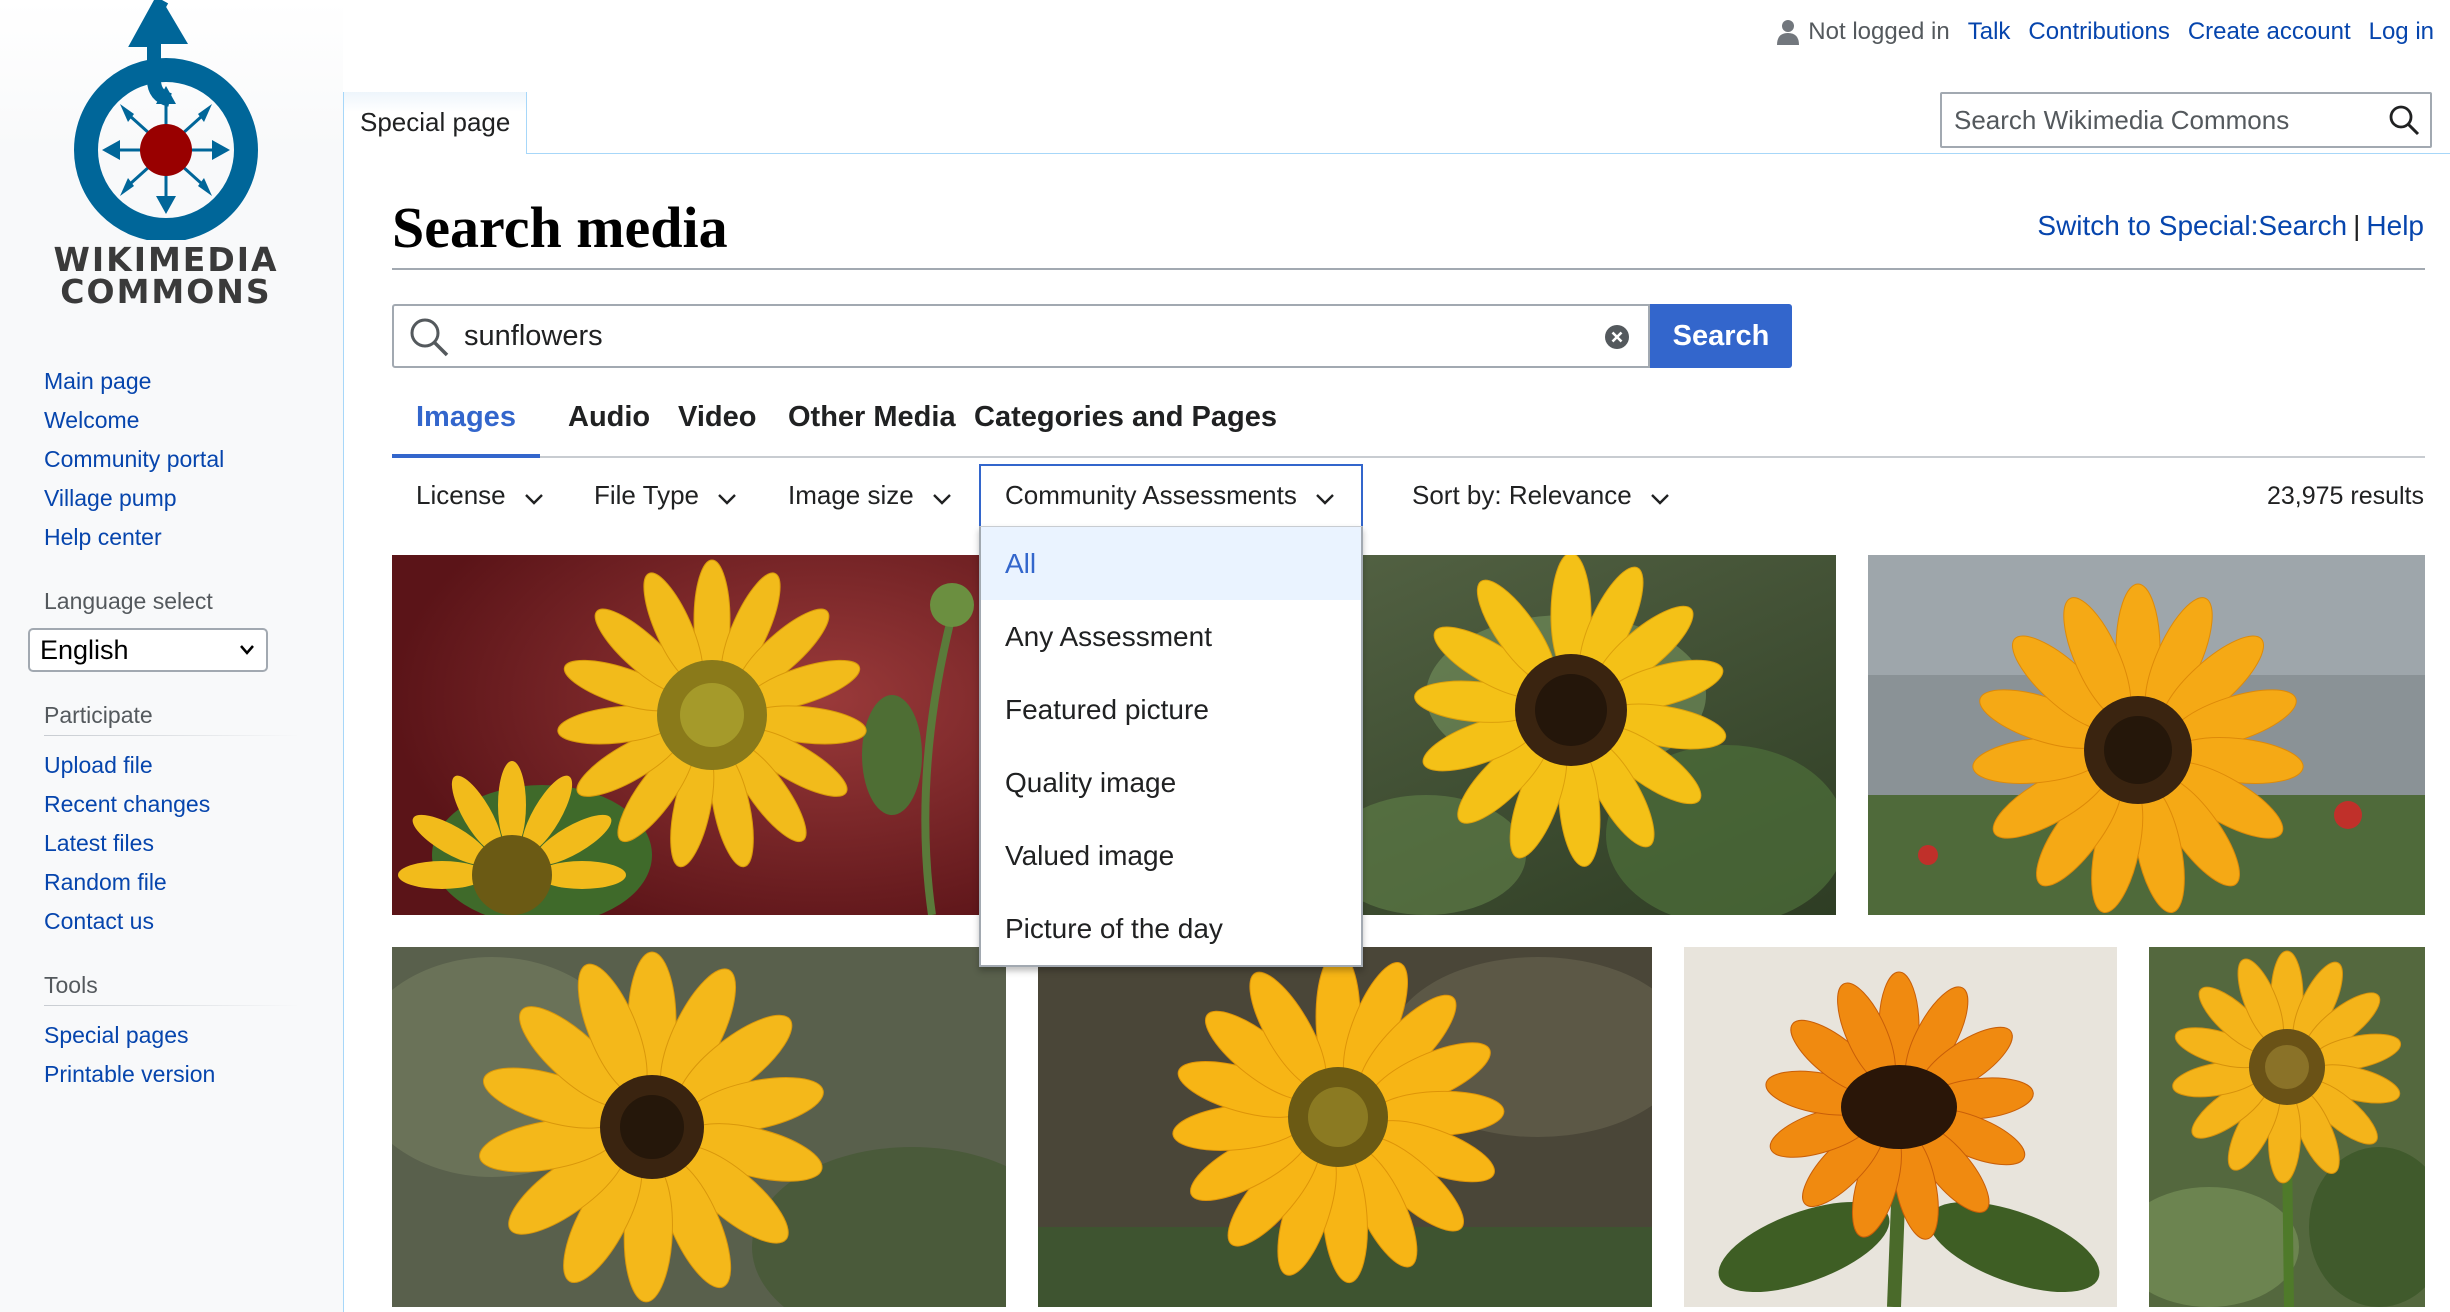 This screenshot has height=1312, width=2450. Describe the element at coordinates (560, 227) in the screenshot. I see `page-title: Search media` at that location.